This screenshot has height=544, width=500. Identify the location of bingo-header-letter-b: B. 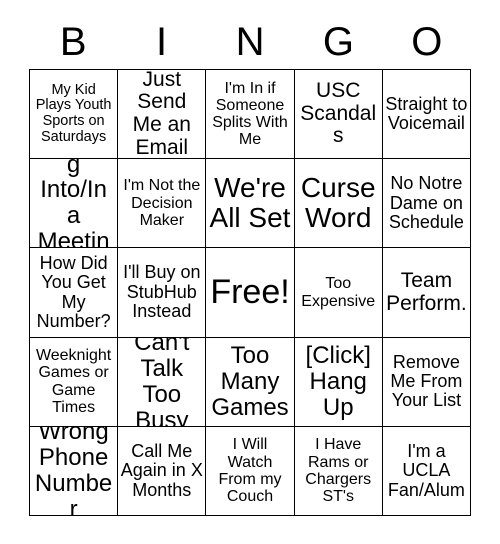
(73, 41).